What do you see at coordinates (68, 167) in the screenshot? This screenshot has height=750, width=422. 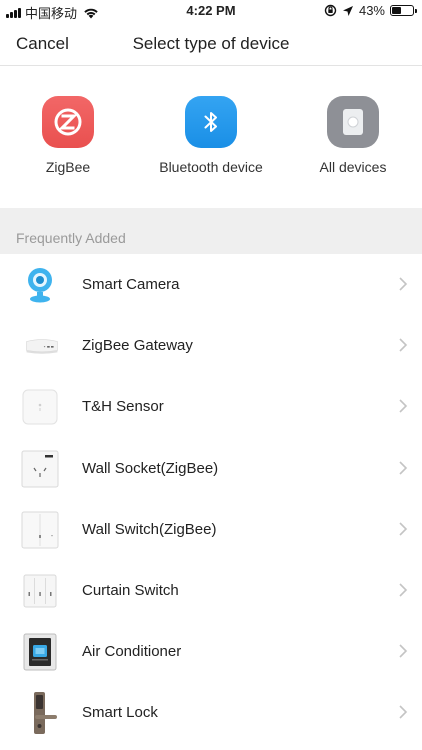 I see `device-type-label: ZigBee` at bounding box center [68, 167].